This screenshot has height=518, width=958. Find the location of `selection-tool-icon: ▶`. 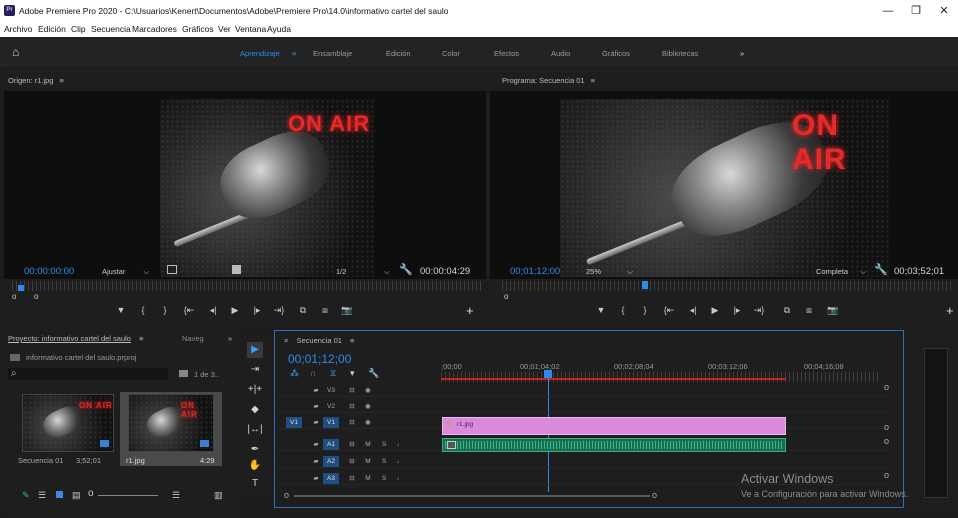

selection-tool-icon: ▶ is located at coordinates (255, 350).